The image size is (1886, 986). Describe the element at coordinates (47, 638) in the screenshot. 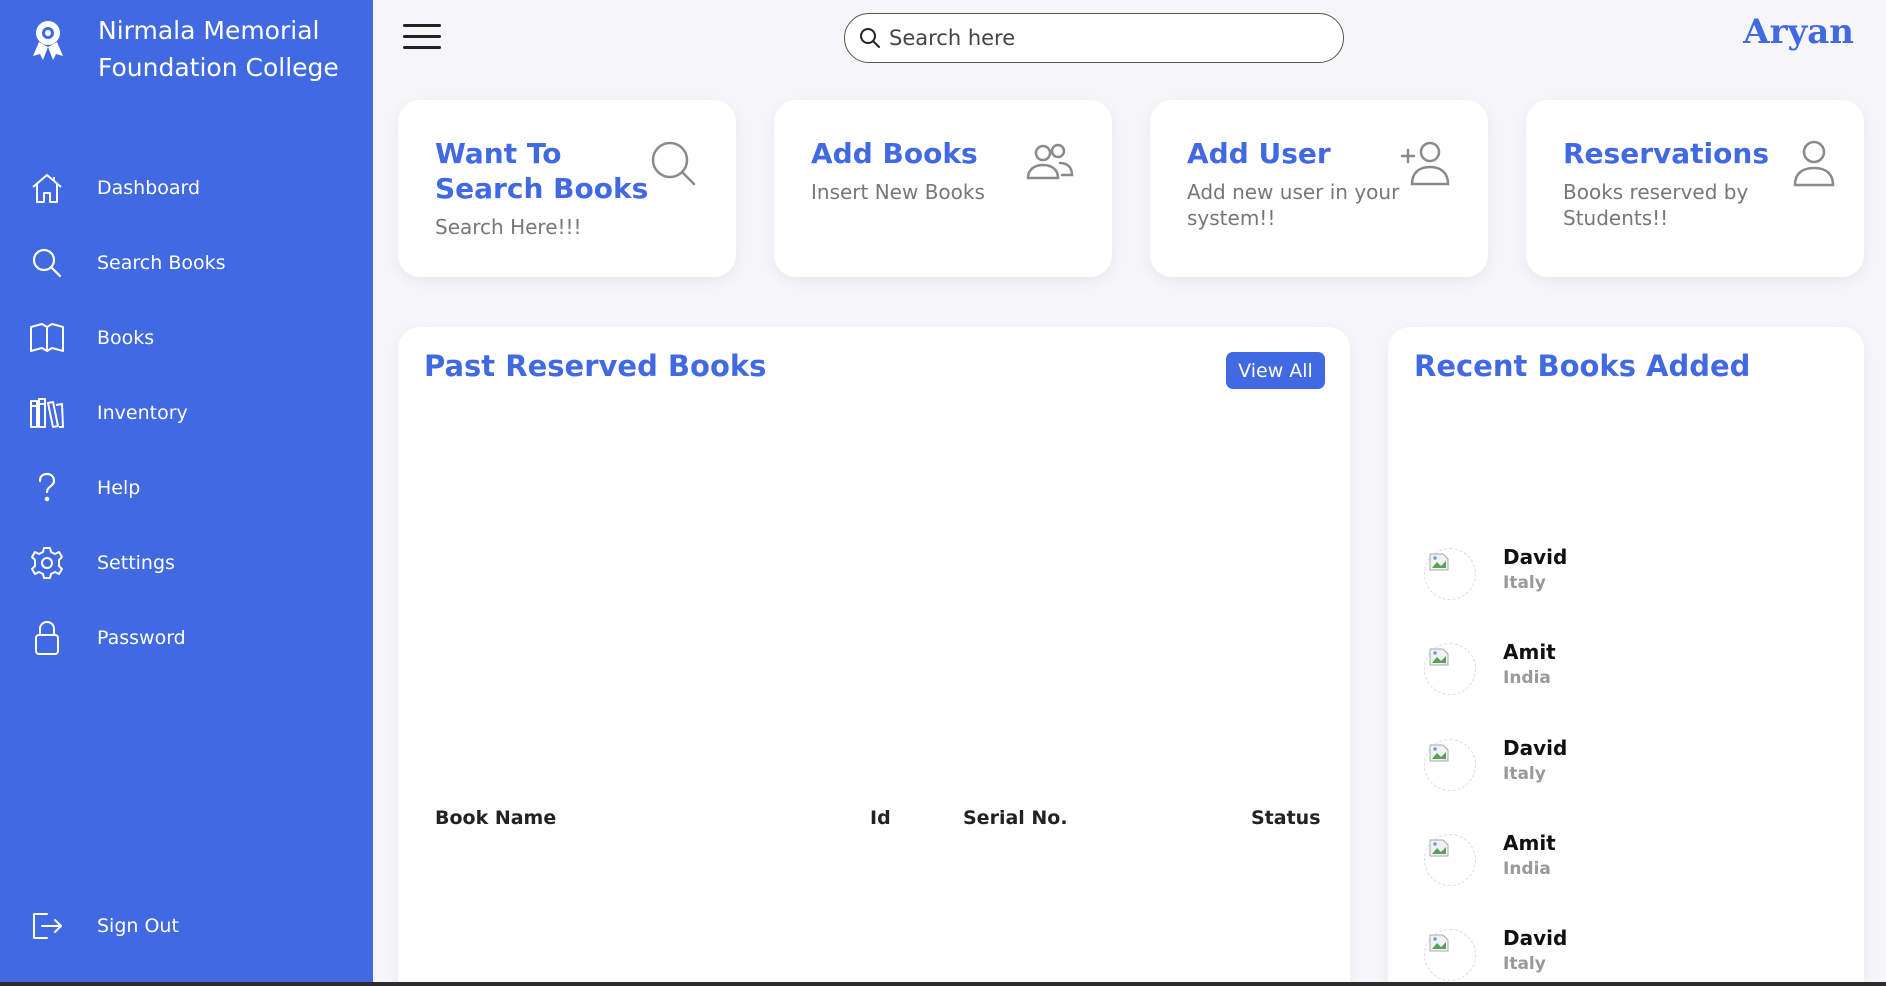

I see `lock-icon` at that location.